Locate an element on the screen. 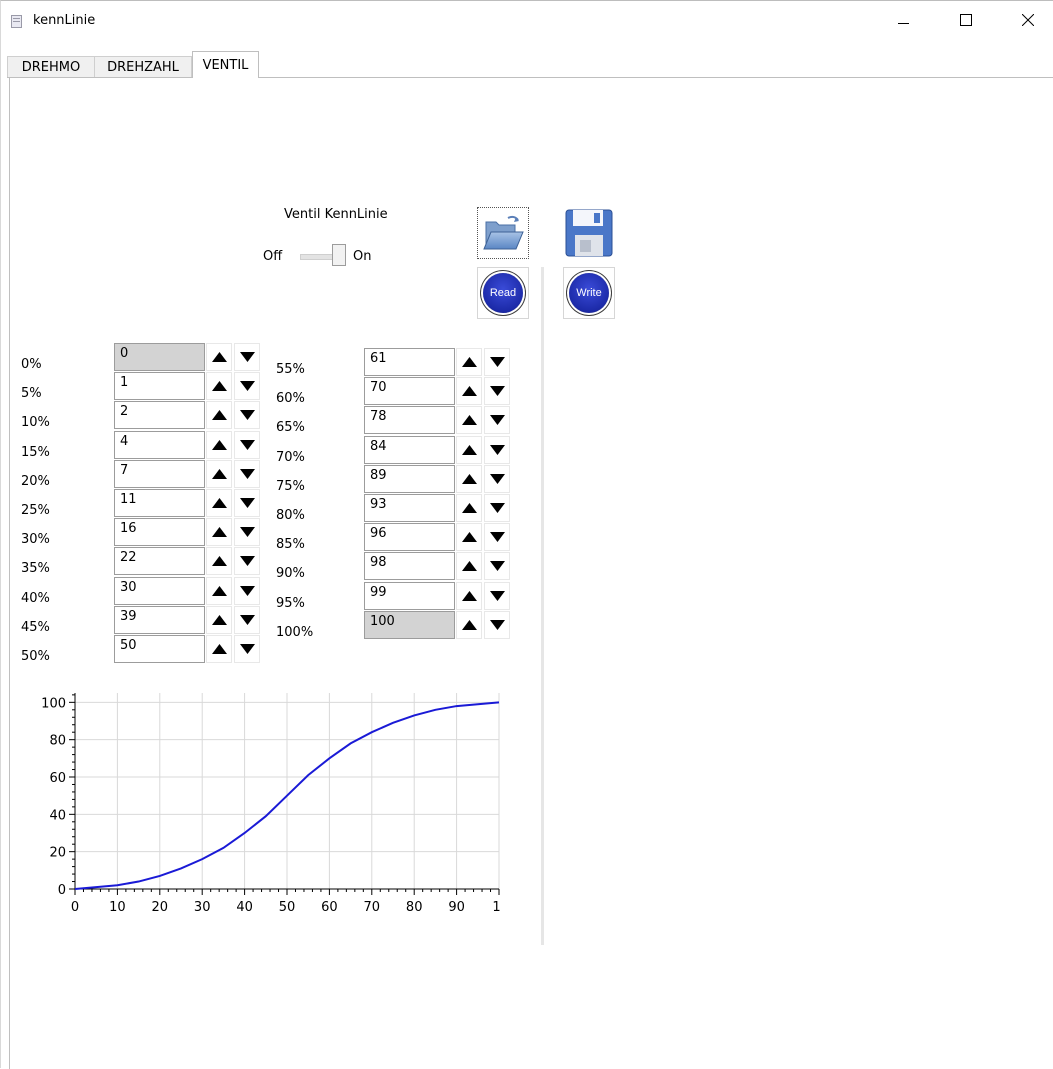 The height and width of the screenshot is (1069, 1053). switch-thumb is located at coordinates (339, 255).